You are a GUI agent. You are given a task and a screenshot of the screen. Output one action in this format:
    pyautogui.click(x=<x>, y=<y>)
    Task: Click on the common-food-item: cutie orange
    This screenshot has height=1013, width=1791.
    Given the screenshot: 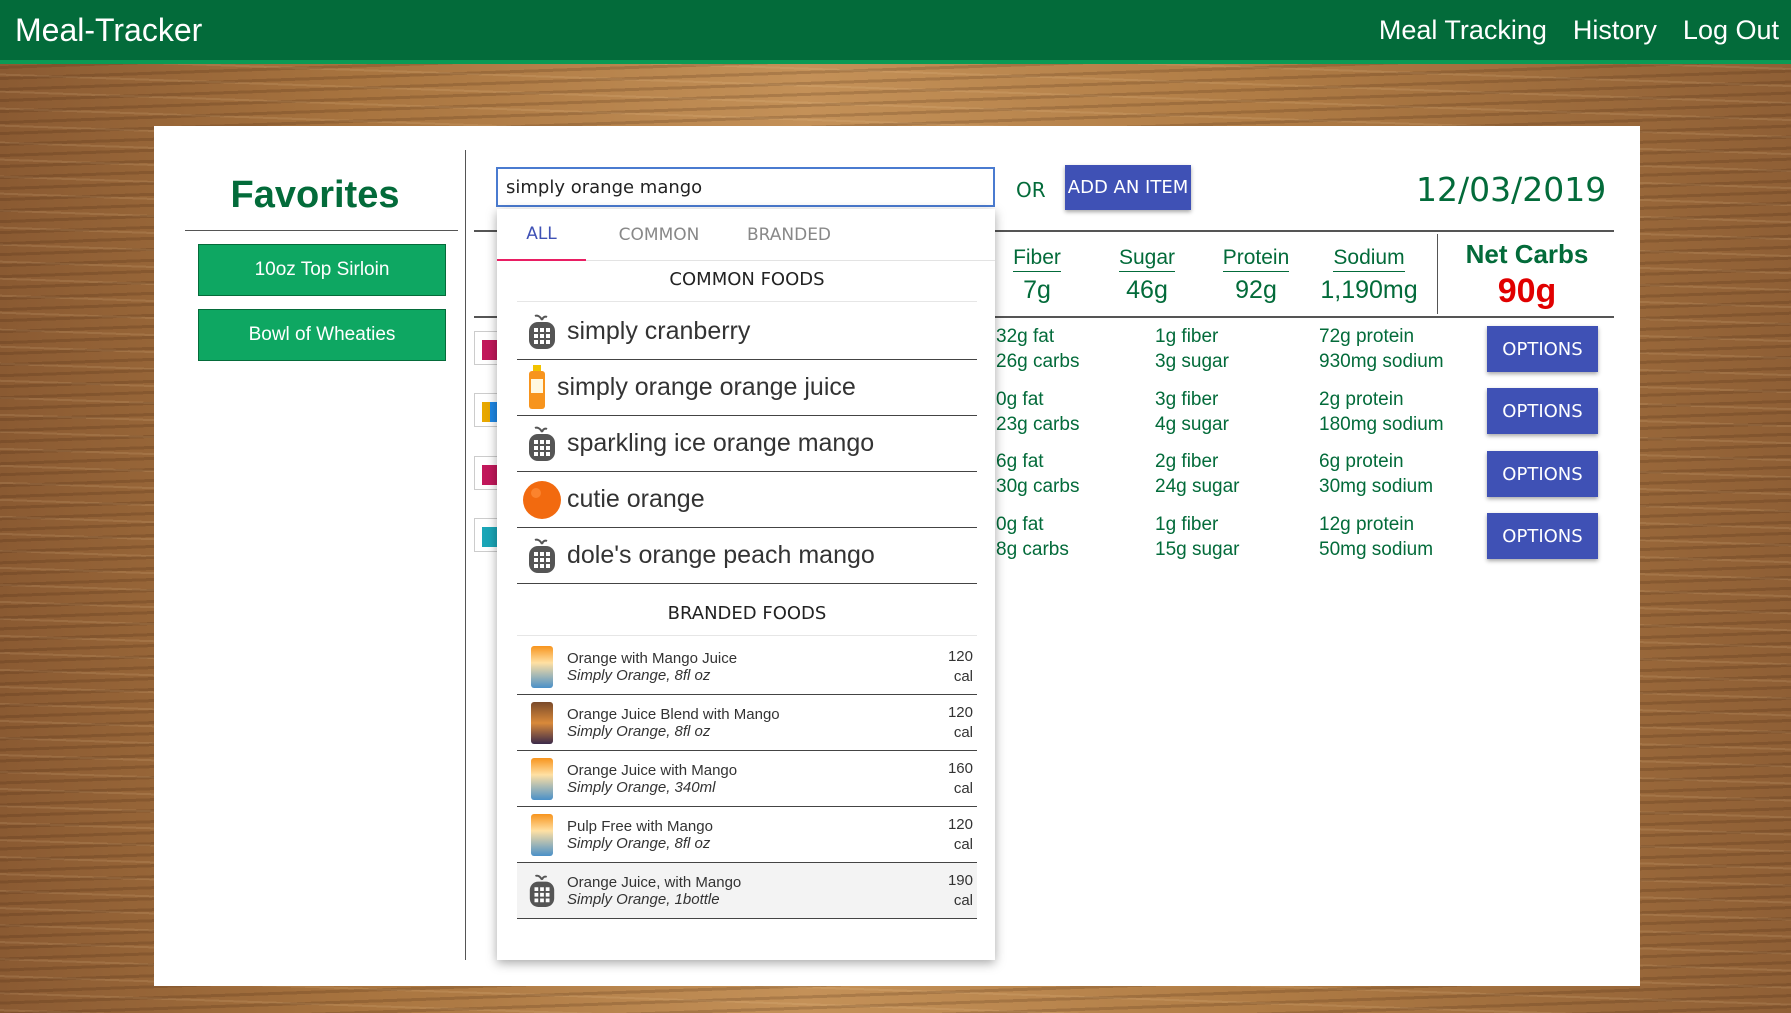 What is the action you would take?
    pyautogui.click(x=747, y=500)
    